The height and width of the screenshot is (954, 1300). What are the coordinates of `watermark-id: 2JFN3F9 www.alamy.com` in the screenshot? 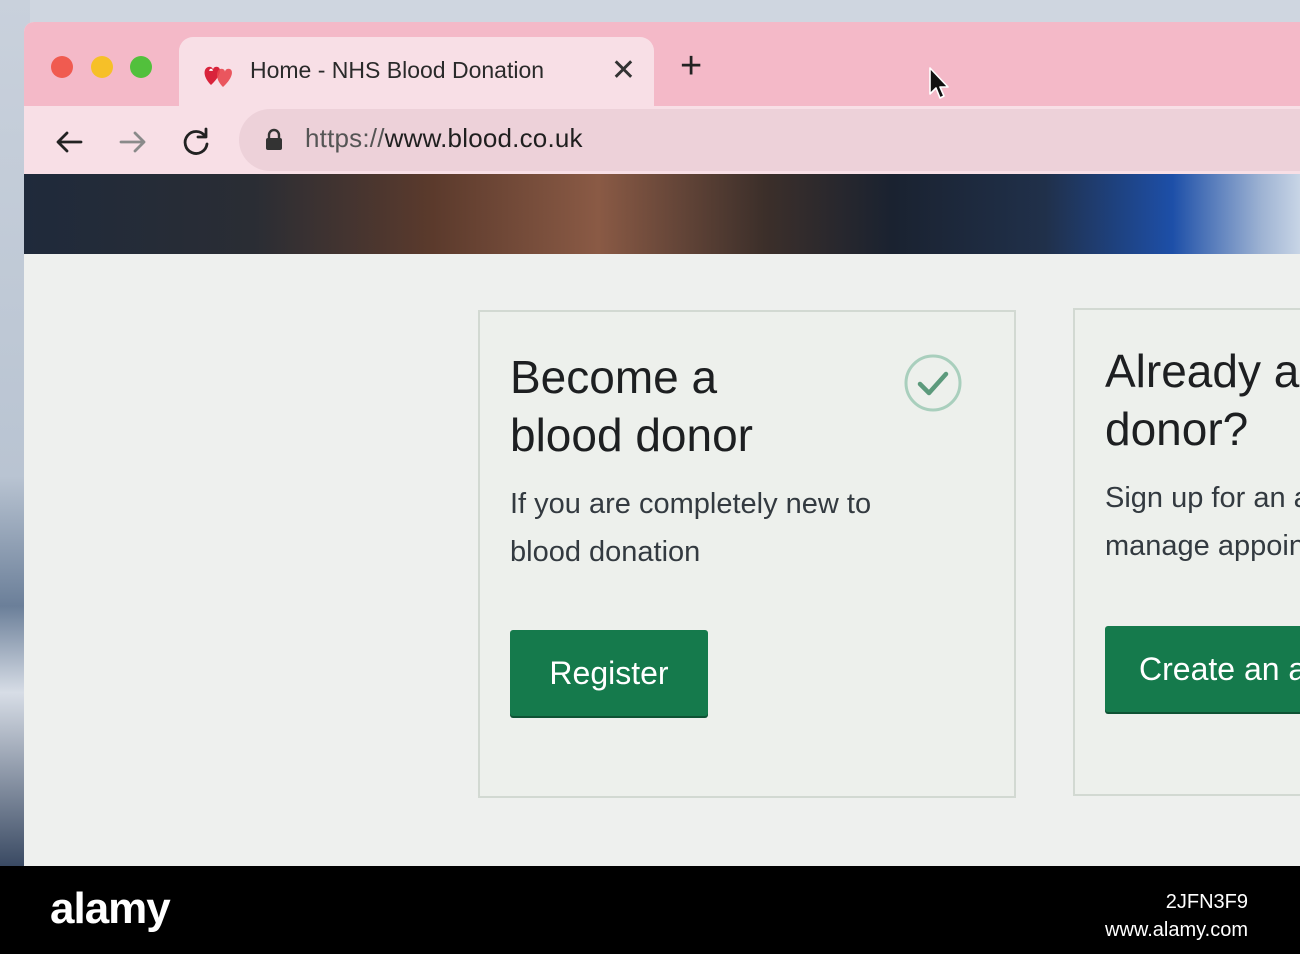 It's located at (1176, 916).